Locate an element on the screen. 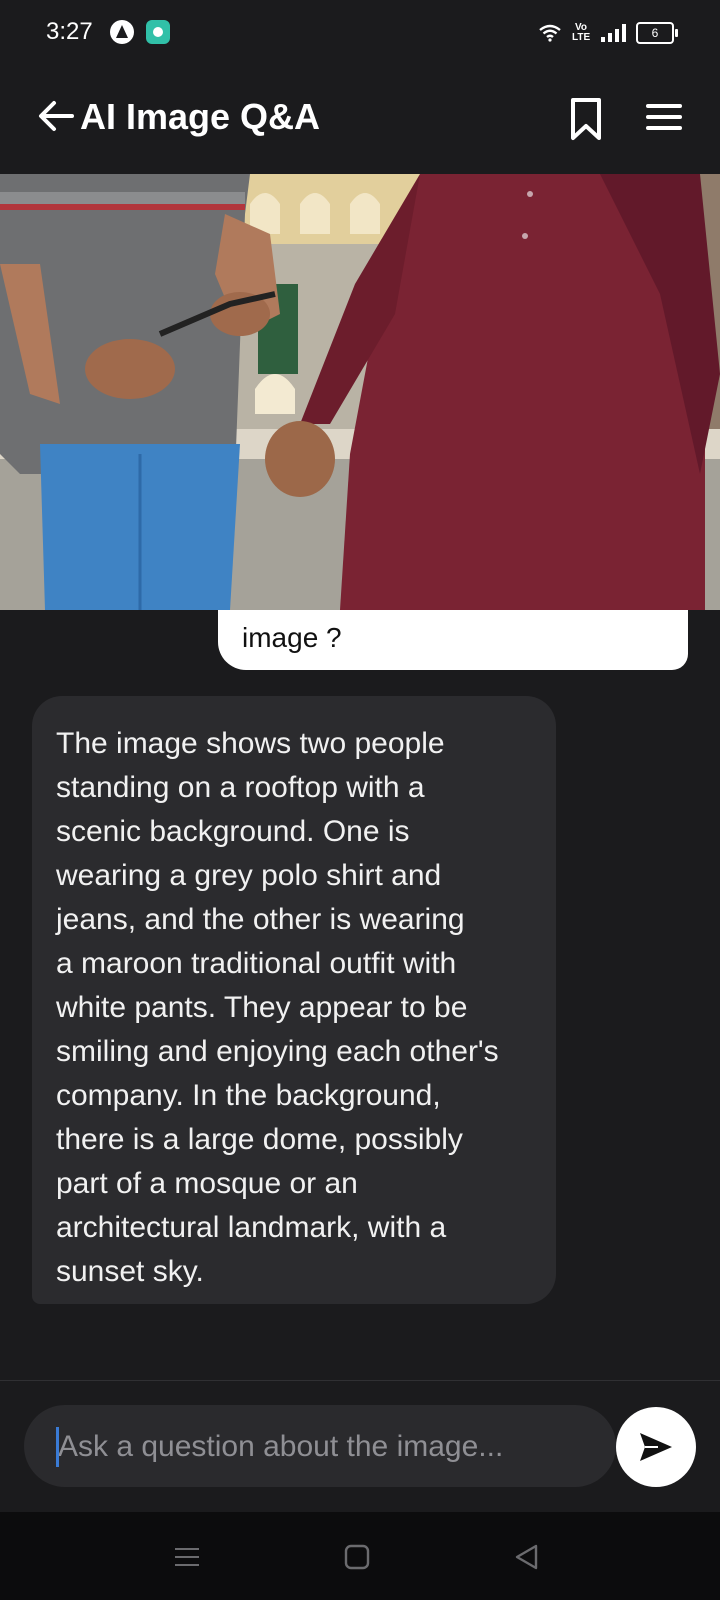 Image resolution: width=720 pixels, height=1600 pixels. hamburger-menu-icon is located at coordinates (664, 117).